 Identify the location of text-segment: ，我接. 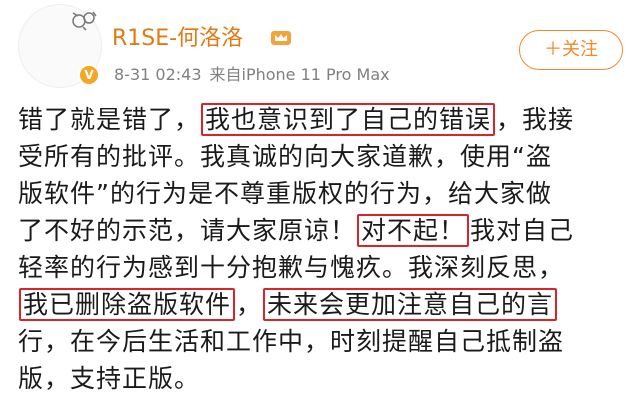
(535, 119).